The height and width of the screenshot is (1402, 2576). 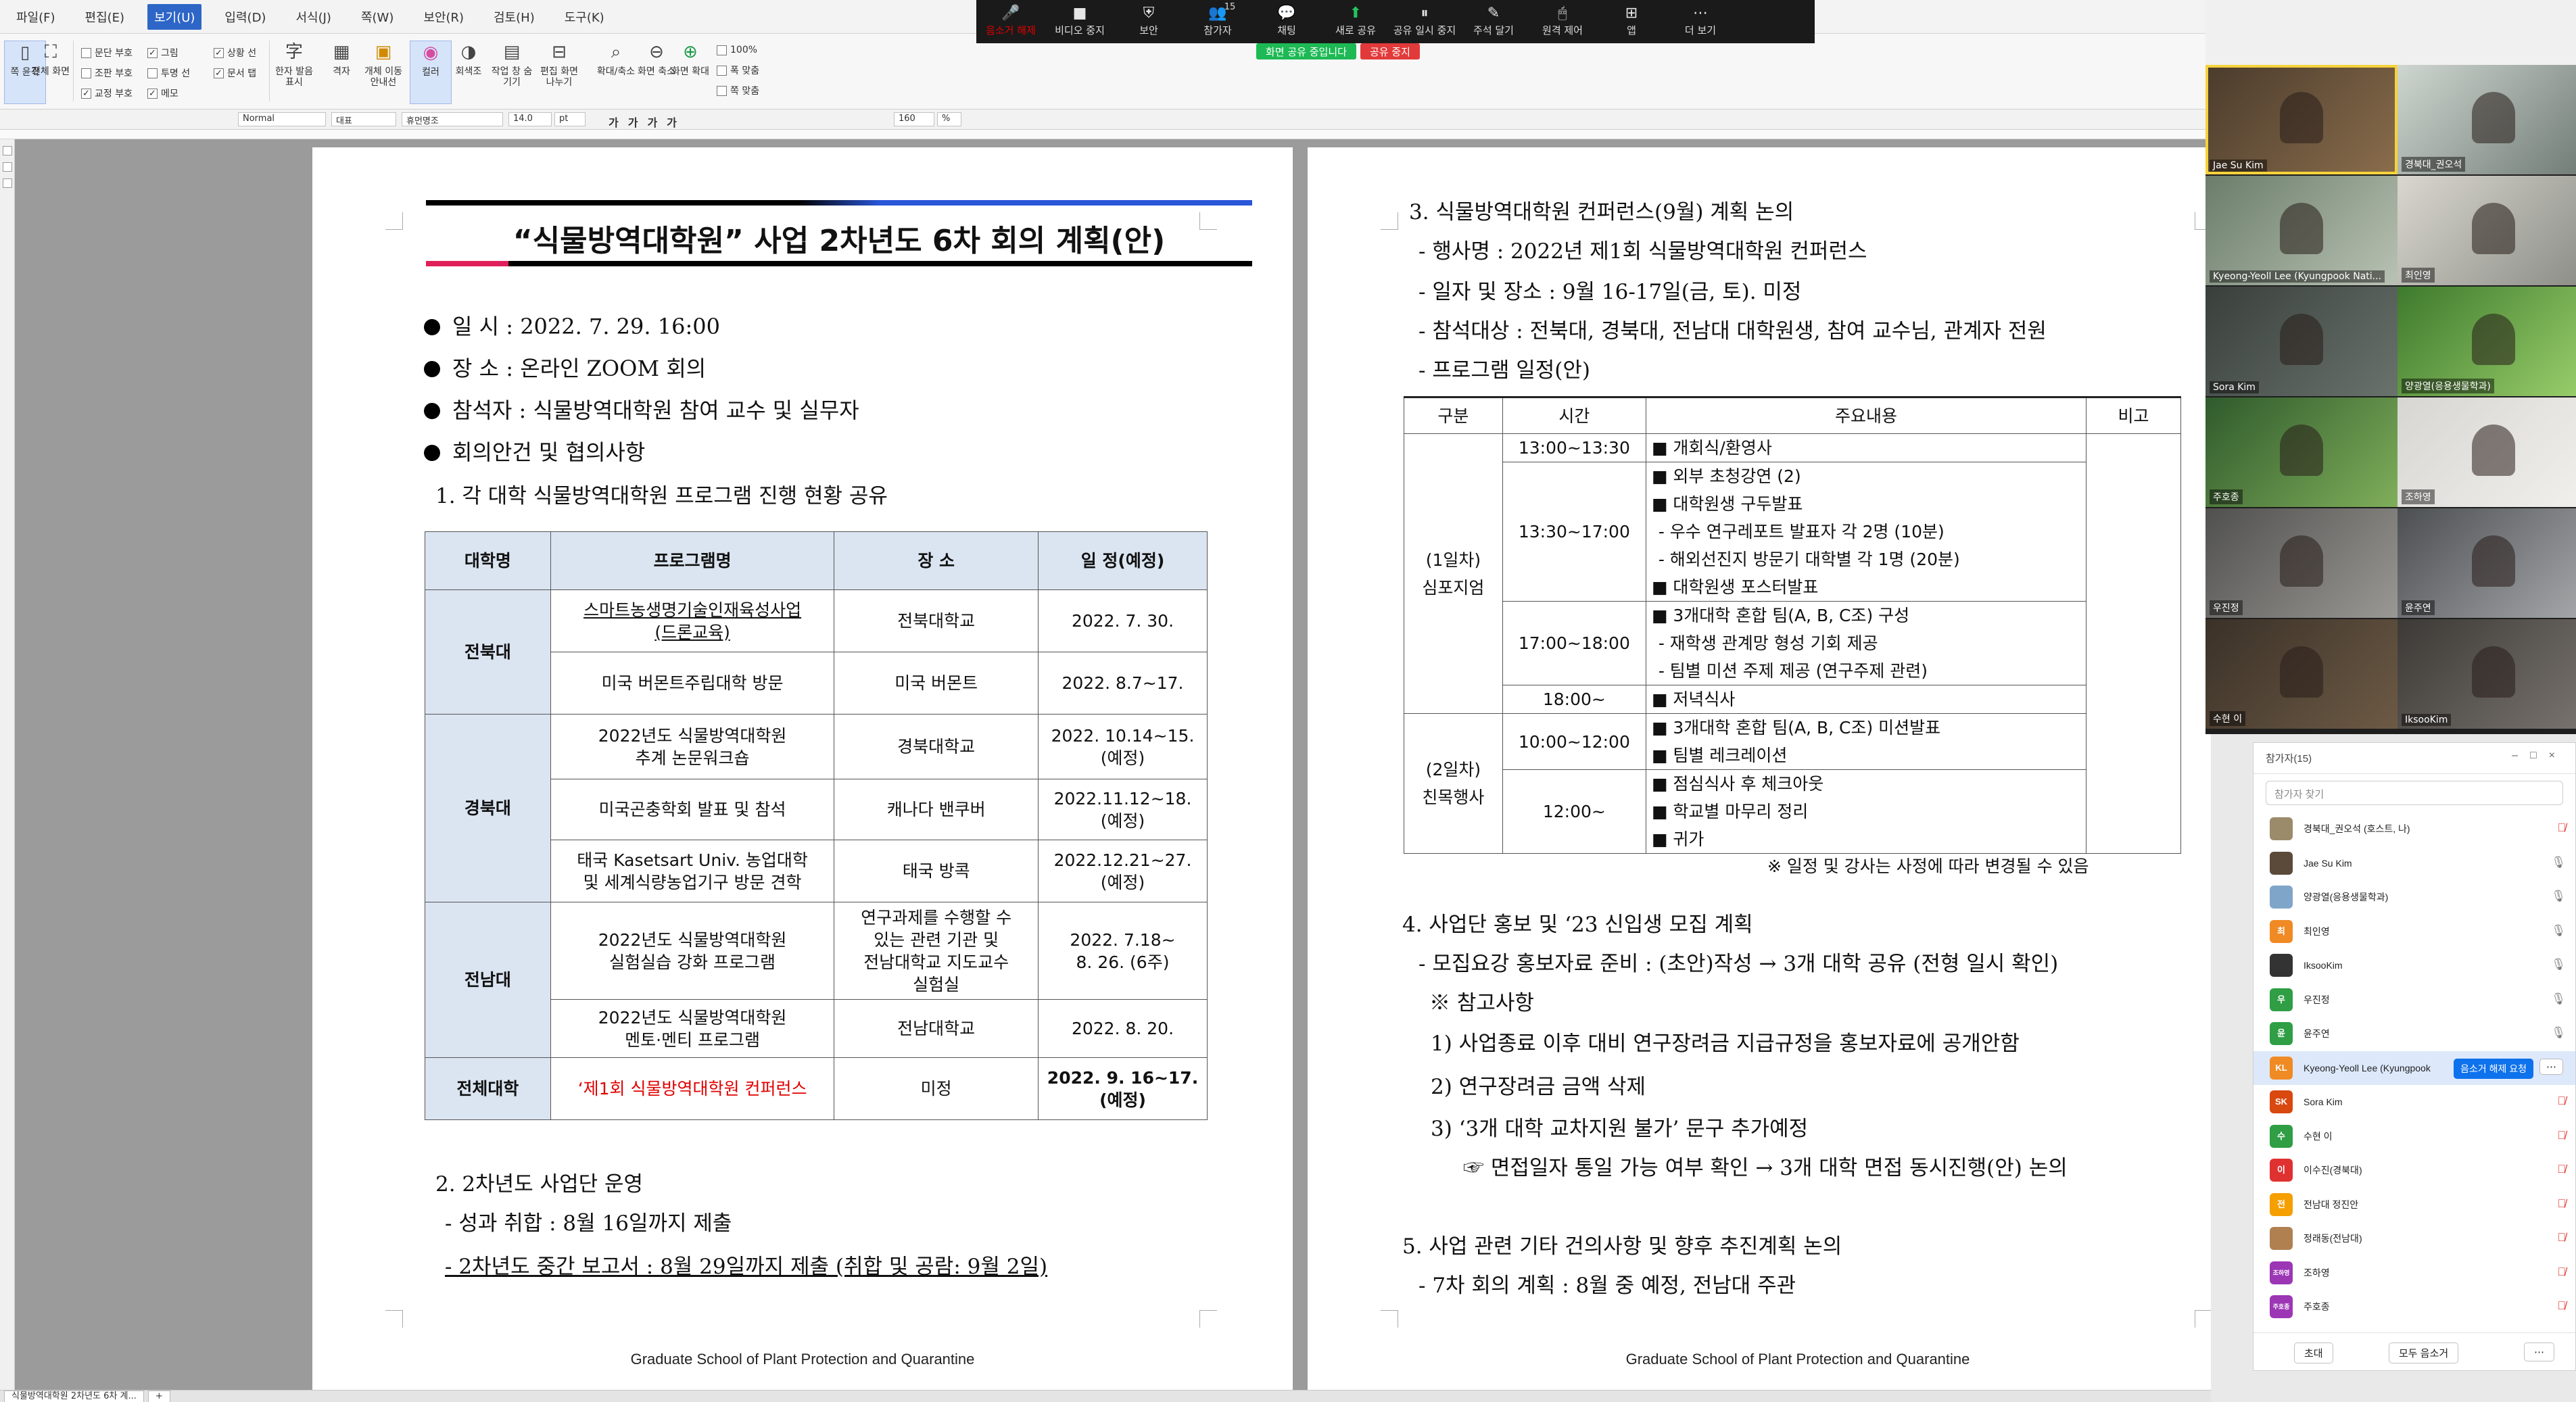 What do you see at coordinates (2414, 965) in the screenshot?
I see `participant-row: IksooKim 🎙` at bounding box center [2414, 965].